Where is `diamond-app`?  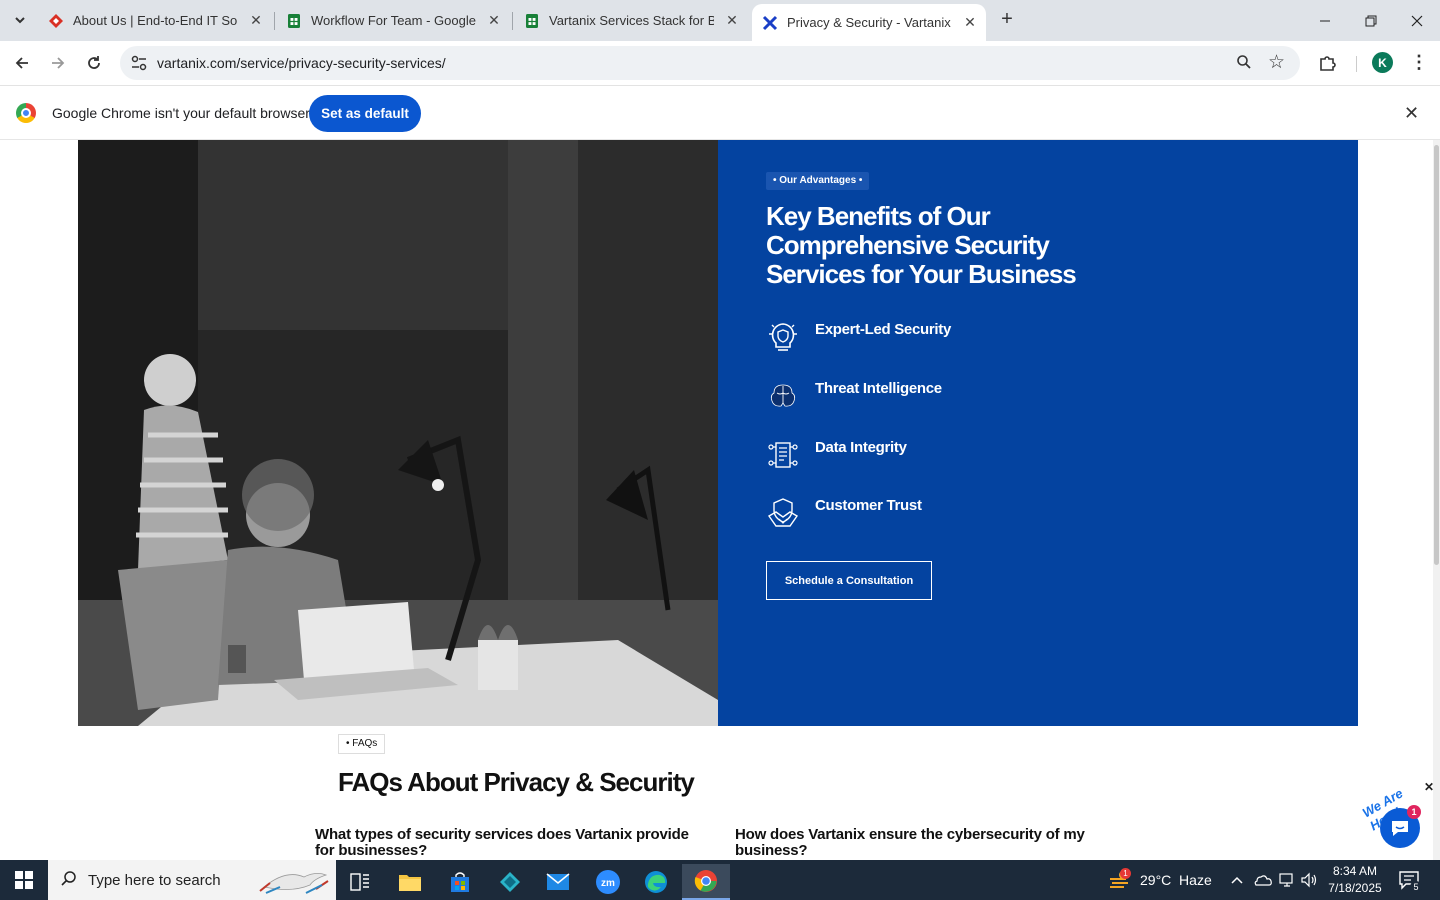 diamond-app is located at coordinates (510, 882).